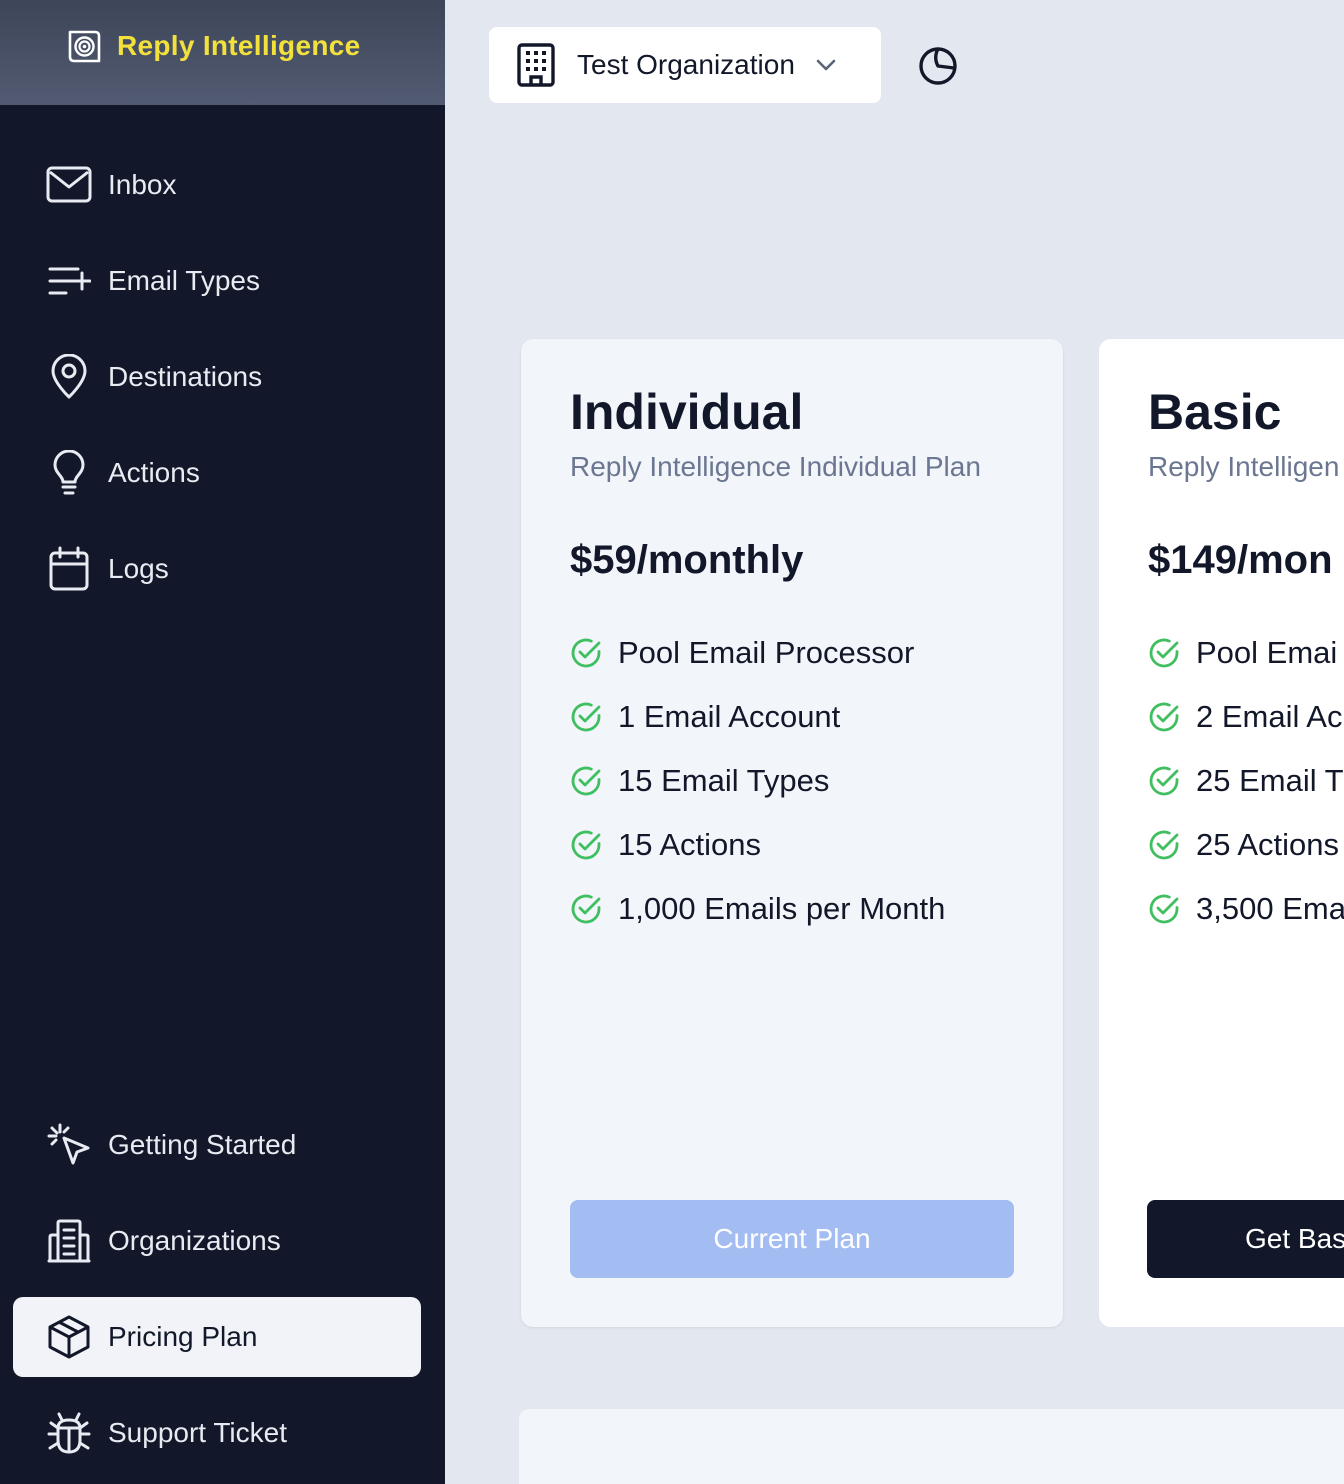 This screenshot has width=1344, height=1484. I want to click on feature-text: 2 Email Ac, so click(1269, 716).